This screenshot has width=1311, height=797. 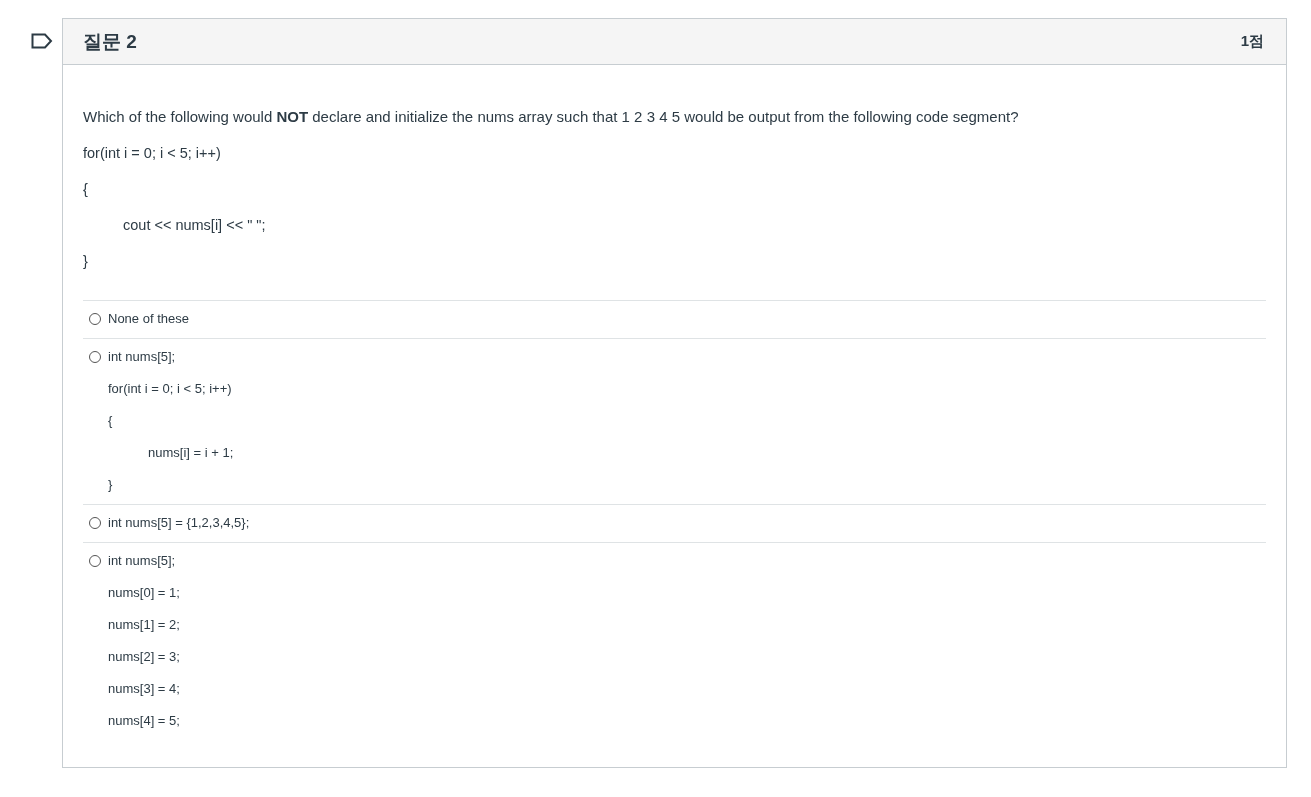 What do you see at coordinates (179, 523) in the screenshot?
I see `answer-label: int nums[5] = {1,2,3,4,5};` at bounding box center [179, 523].